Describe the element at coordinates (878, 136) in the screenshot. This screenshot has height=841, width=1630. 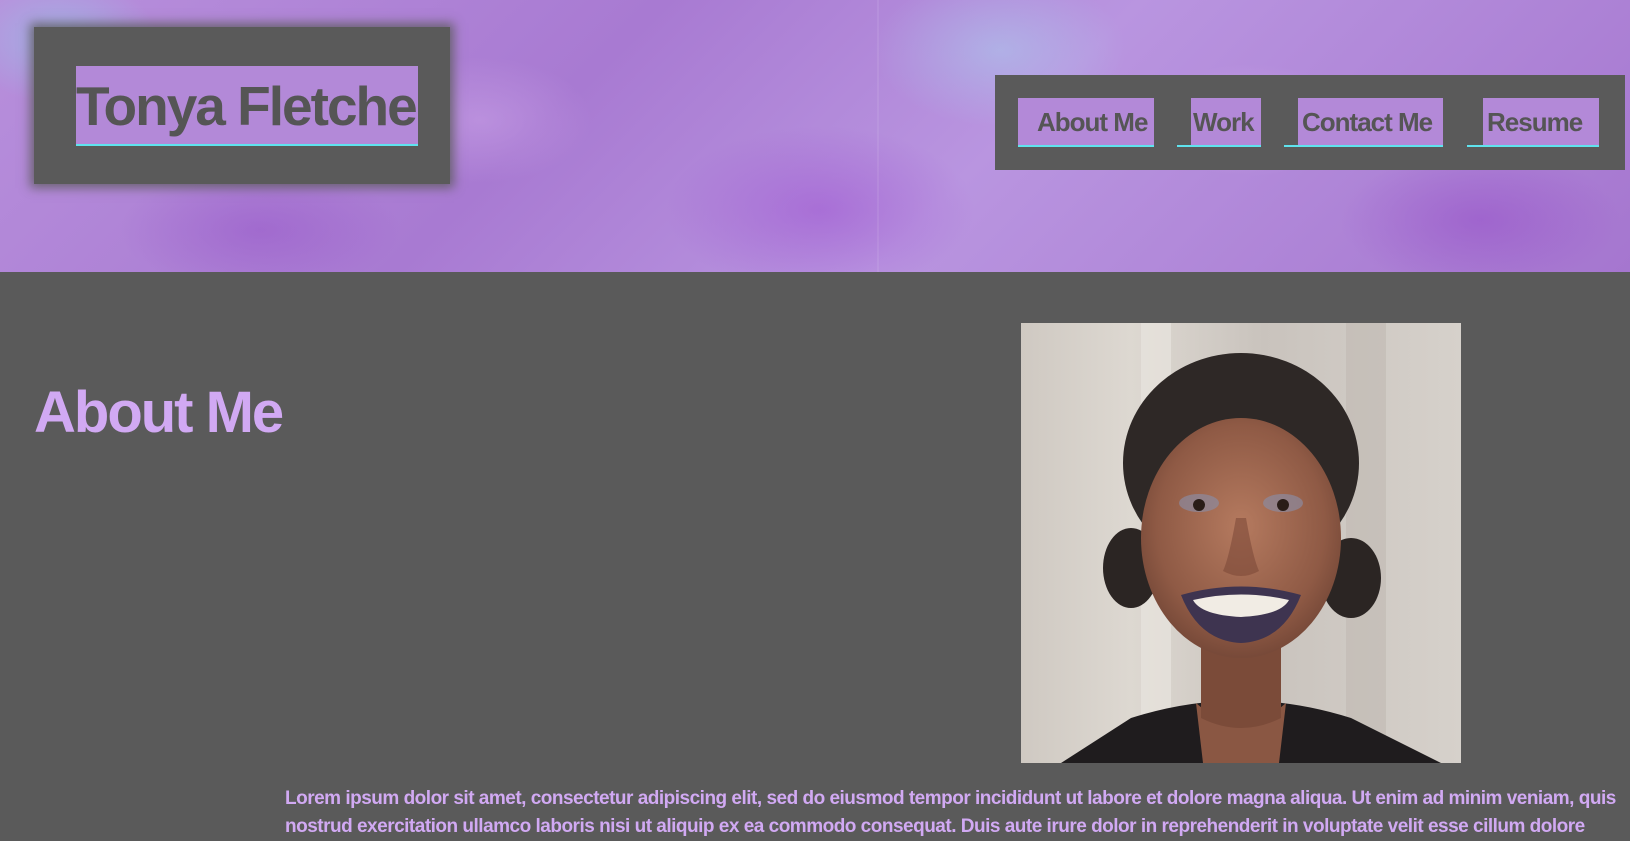
I see `hero-seam` at that location.